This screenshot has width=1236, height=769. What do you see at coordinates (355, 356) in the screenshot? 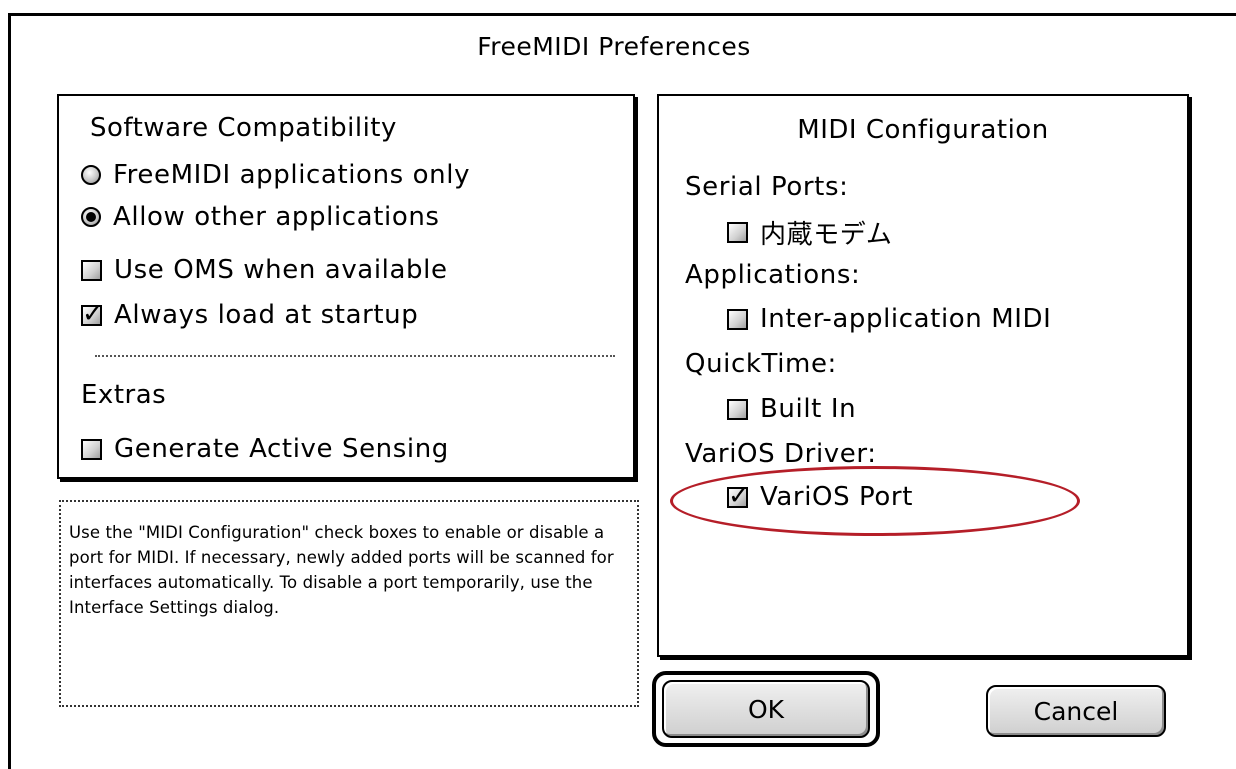
I see `section-divider` at bounding box center [355, 356].